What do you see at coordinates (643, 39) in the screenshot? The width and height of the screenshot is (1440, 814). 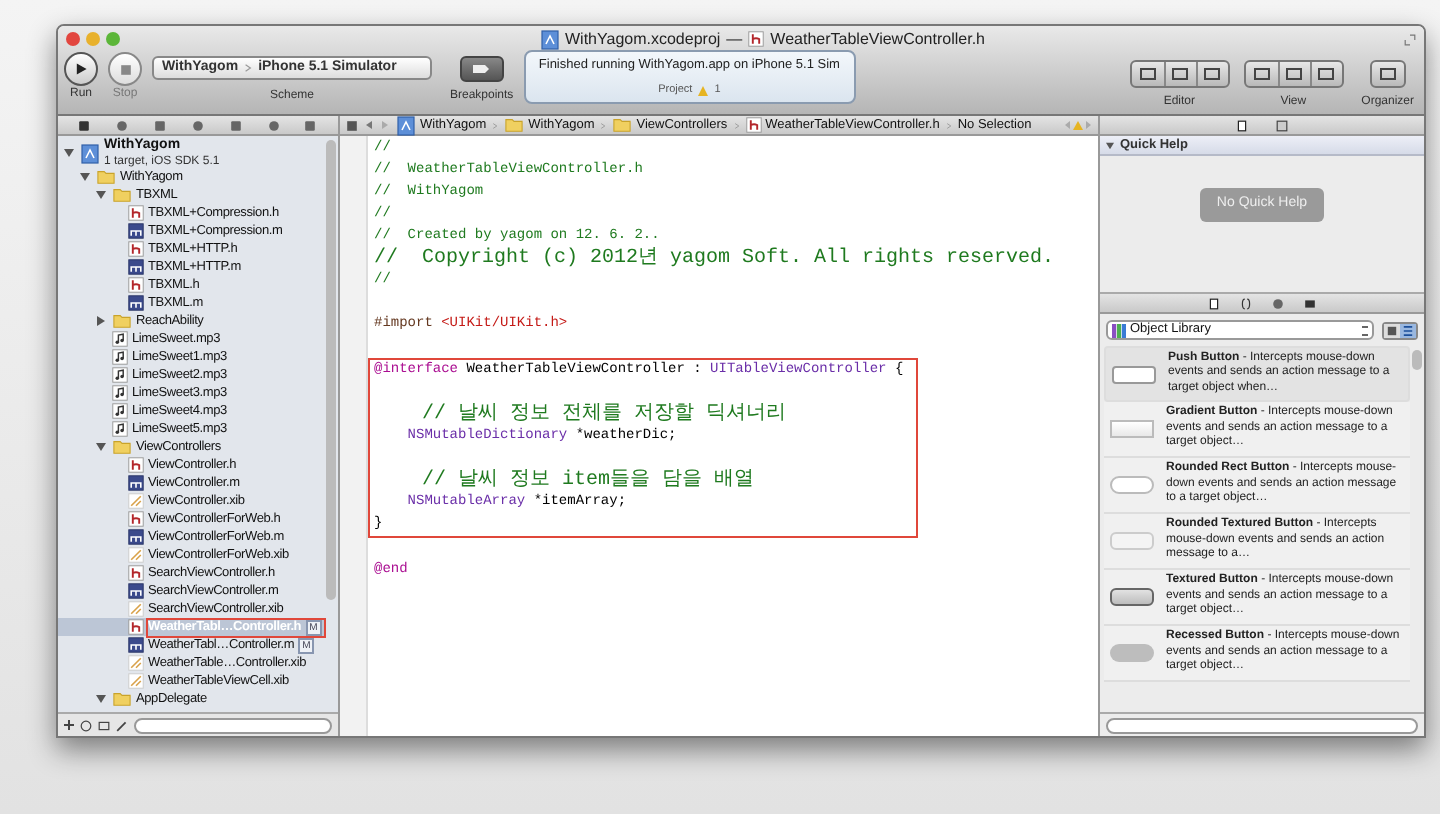 I see `window-title: WithYagom.xcodeproj` at bounding box center [643, 39].